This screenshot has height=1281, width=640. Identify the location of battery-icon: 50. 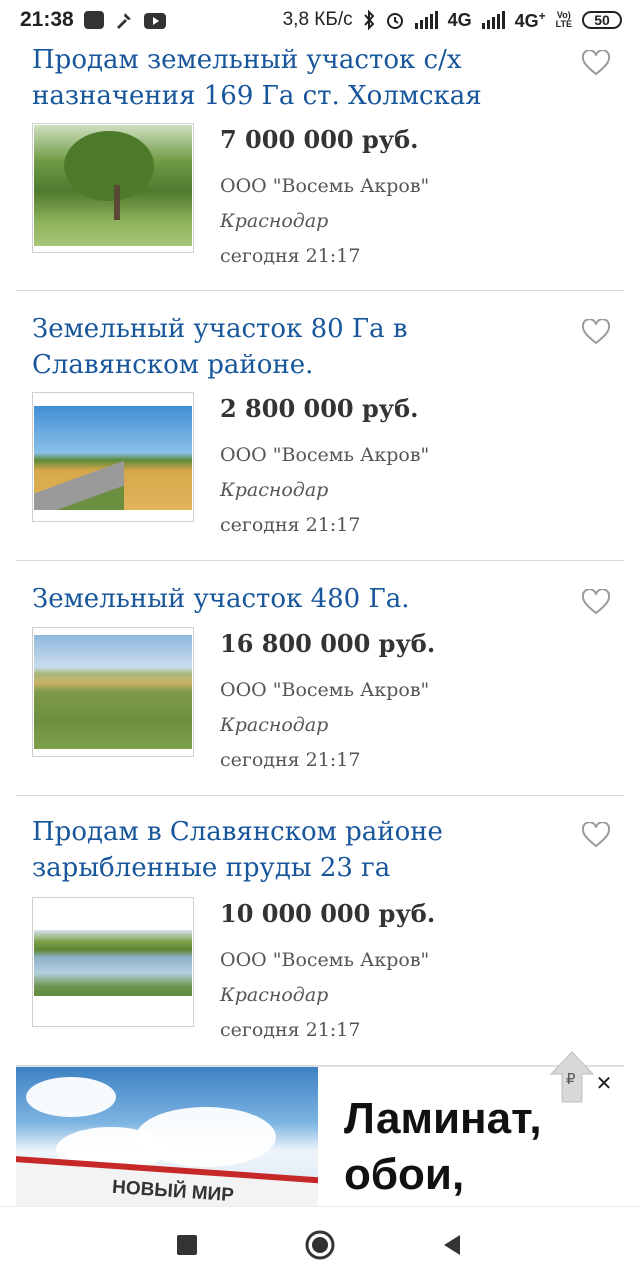
(602, 20).